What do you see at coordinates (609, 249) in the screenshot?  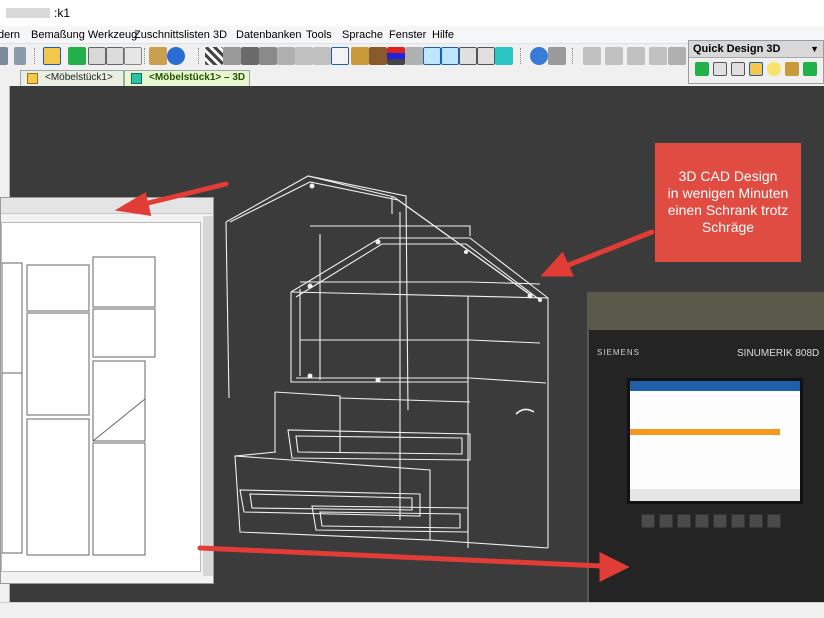 I see `arrow-to-cabinet` at bounding box center [609, 249].